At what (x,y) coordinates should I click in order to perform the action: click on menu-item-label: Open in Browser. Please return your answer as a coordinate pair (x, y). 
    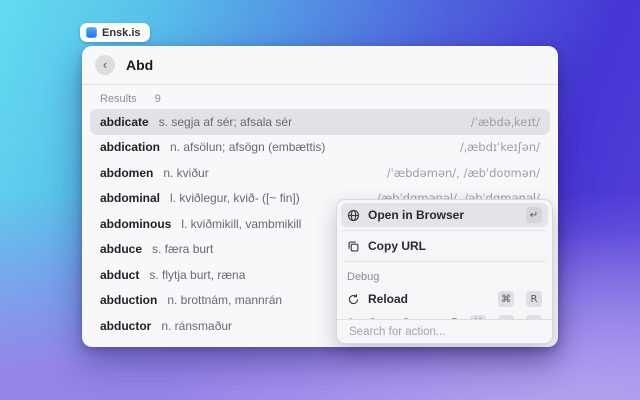
    Looking at the image, I should click on (416, 215).